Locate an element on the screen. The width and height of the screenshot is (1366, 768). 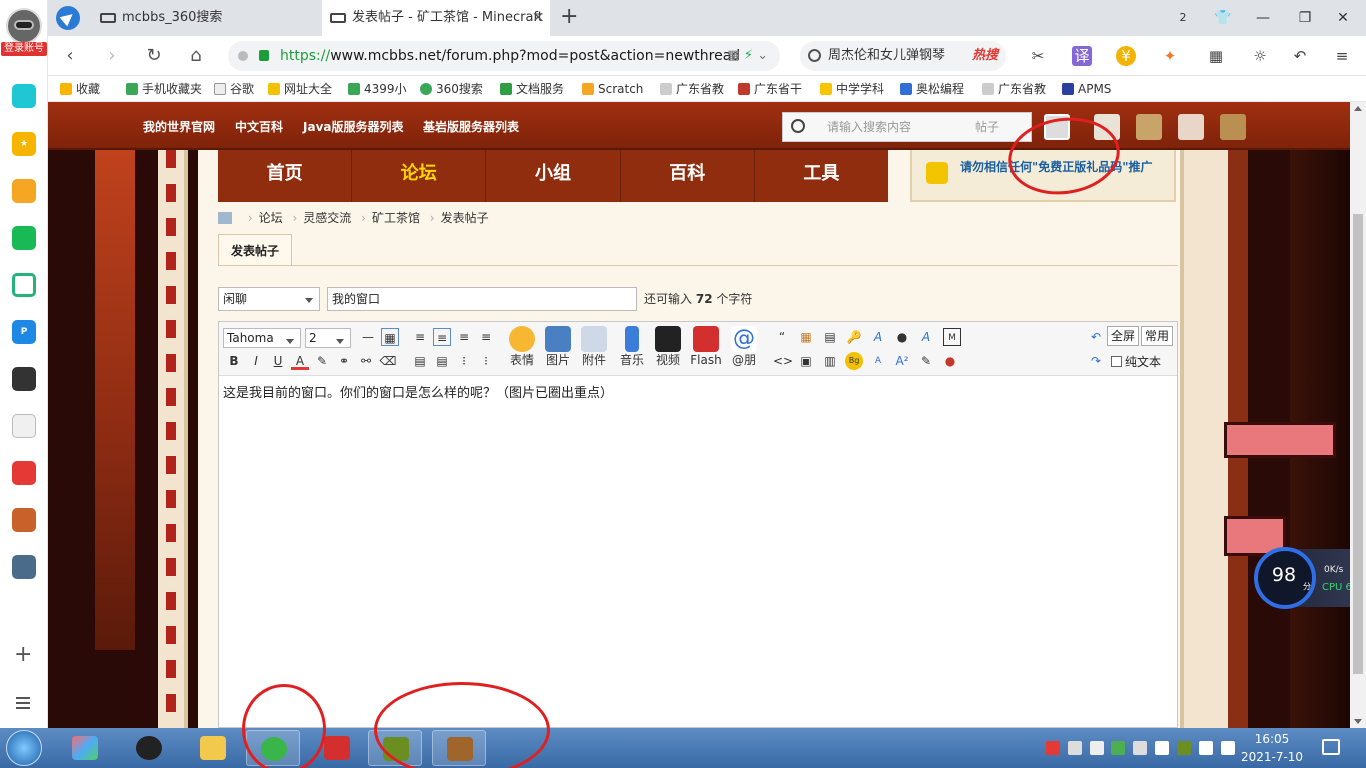
hot-search-label: 热搜 is located at coordinates (985, 56).